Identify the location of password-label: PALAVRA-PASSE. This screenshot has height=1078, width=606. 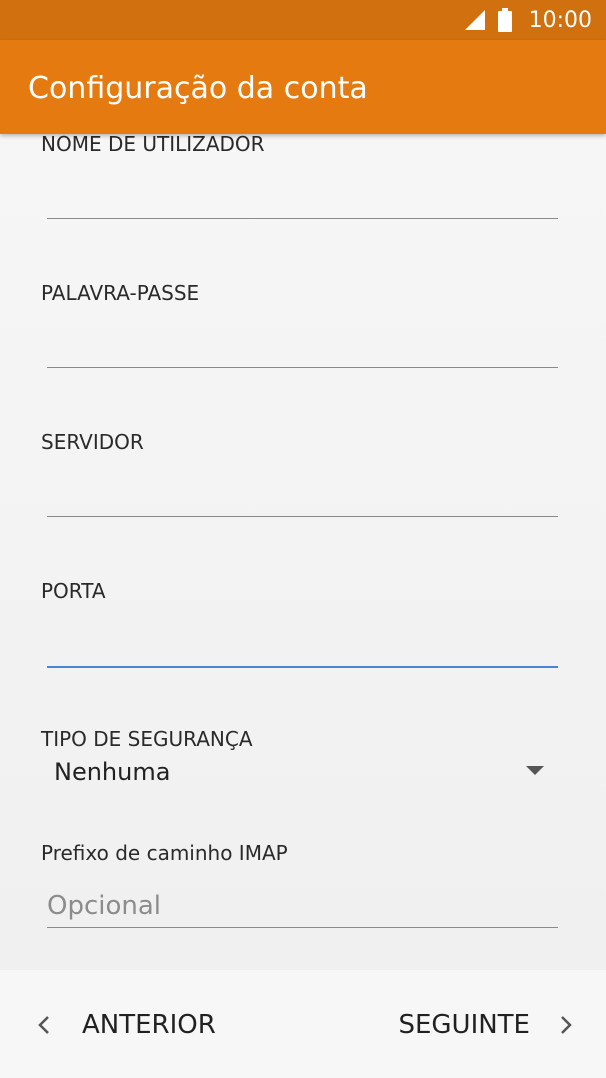
(120, 293).